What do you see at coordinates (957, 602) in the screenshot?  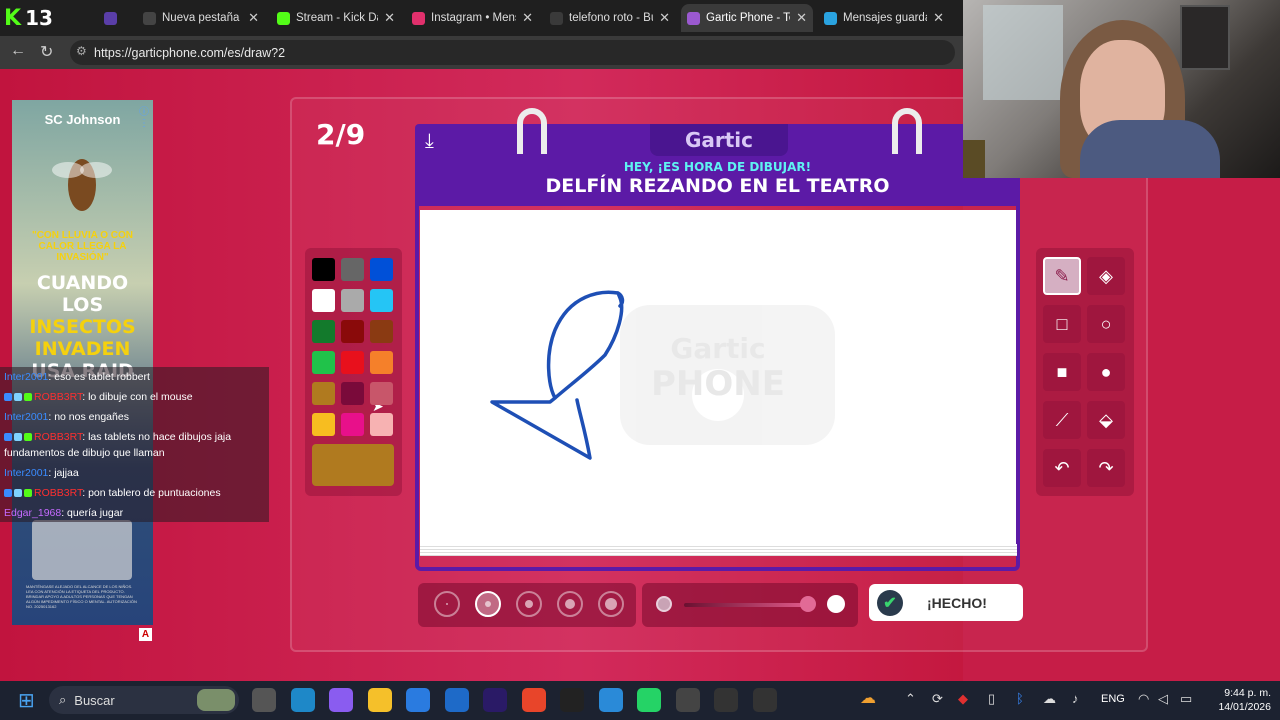 I see `done-label: ¡HECHO!` at bounding box center [957, 602].